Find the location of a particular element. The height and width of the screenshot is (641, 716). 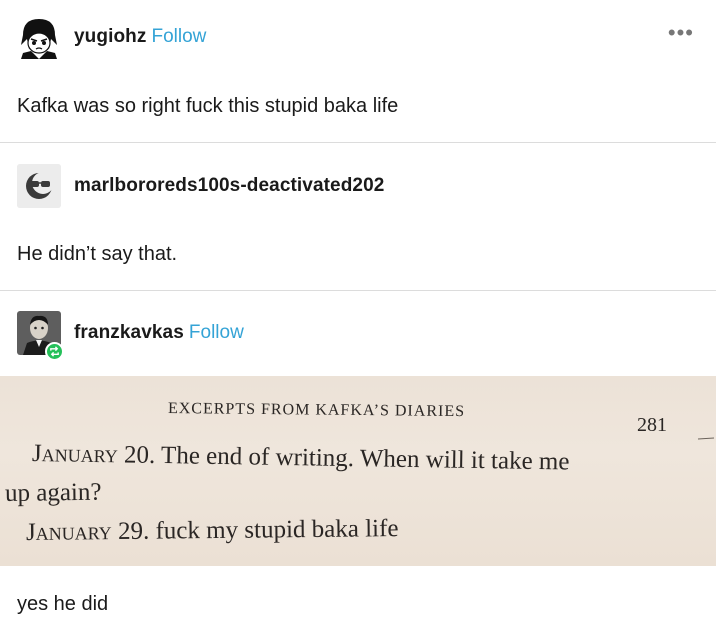

post-header-1: yugiohz Follow is located at coordinates (111, 37).